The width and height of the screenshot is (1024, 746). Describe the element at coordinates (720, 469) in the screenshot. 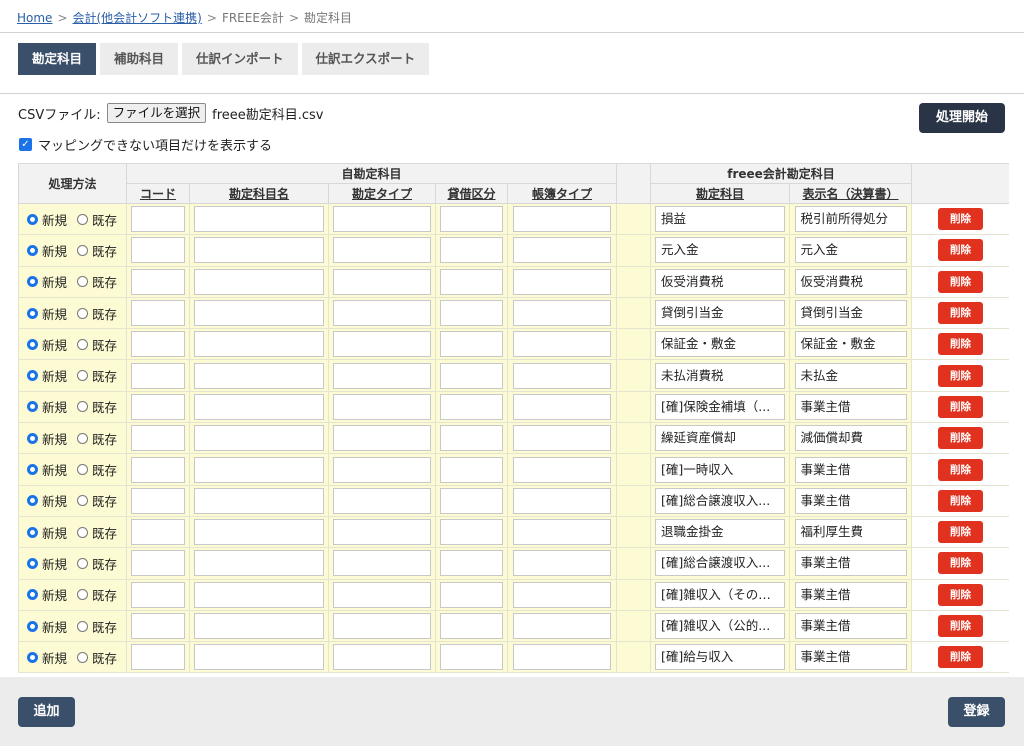

I see `freee-account-field: [確]一時収入` at that location.